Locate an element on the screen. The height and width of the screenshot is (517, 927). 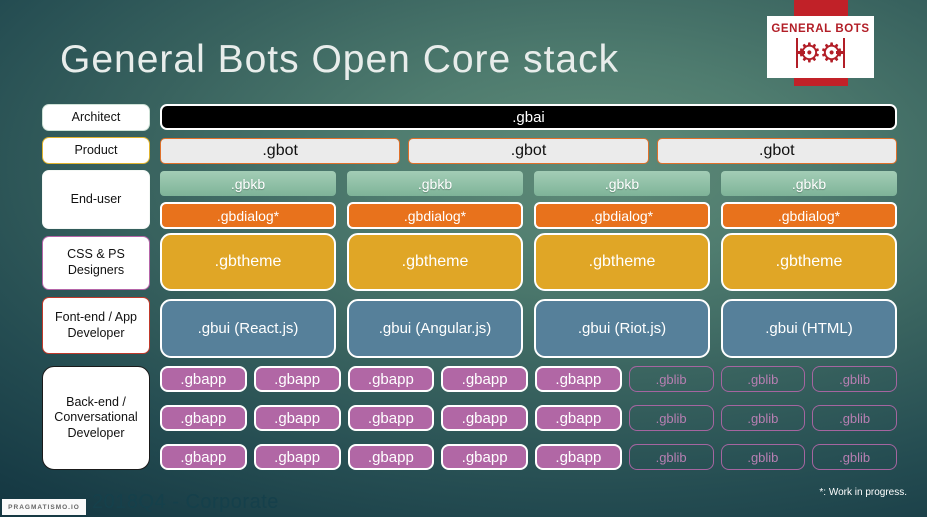
gbtheme-band: .gbtheme .gbtheme .gbtheme .gbtheme is located at coordinates (528, 262).